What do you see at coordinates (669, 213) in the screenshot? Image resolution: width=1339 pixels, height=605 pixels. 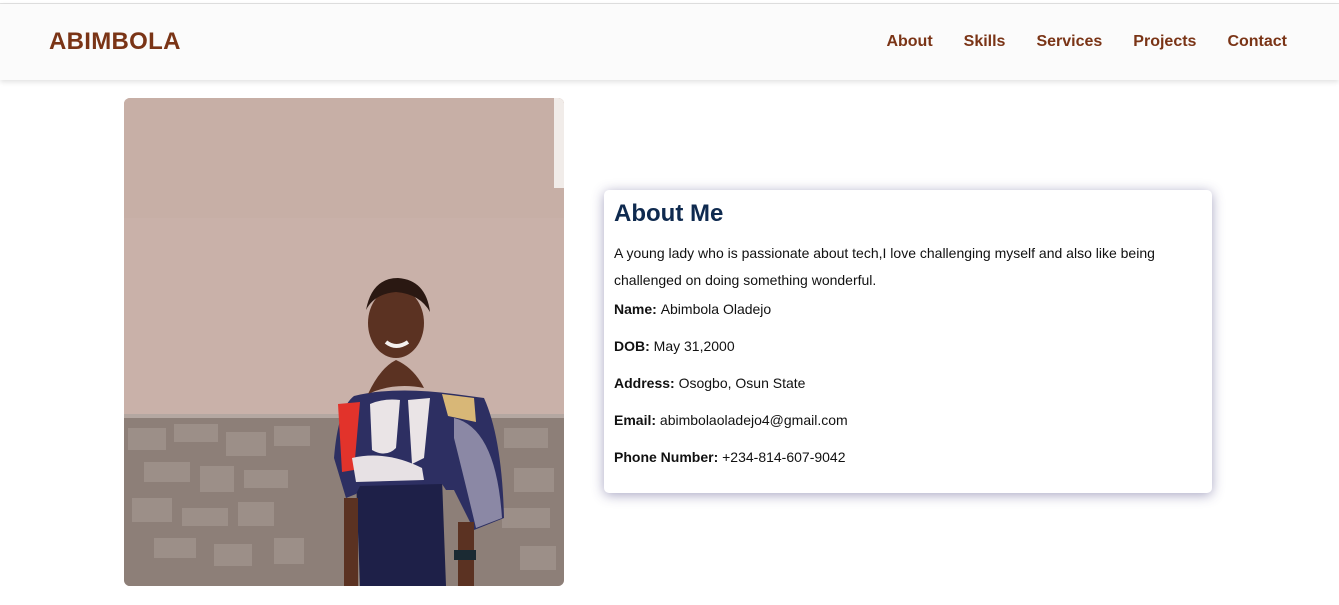 I see `about-title: About Me` at bounding box center [669, 213].